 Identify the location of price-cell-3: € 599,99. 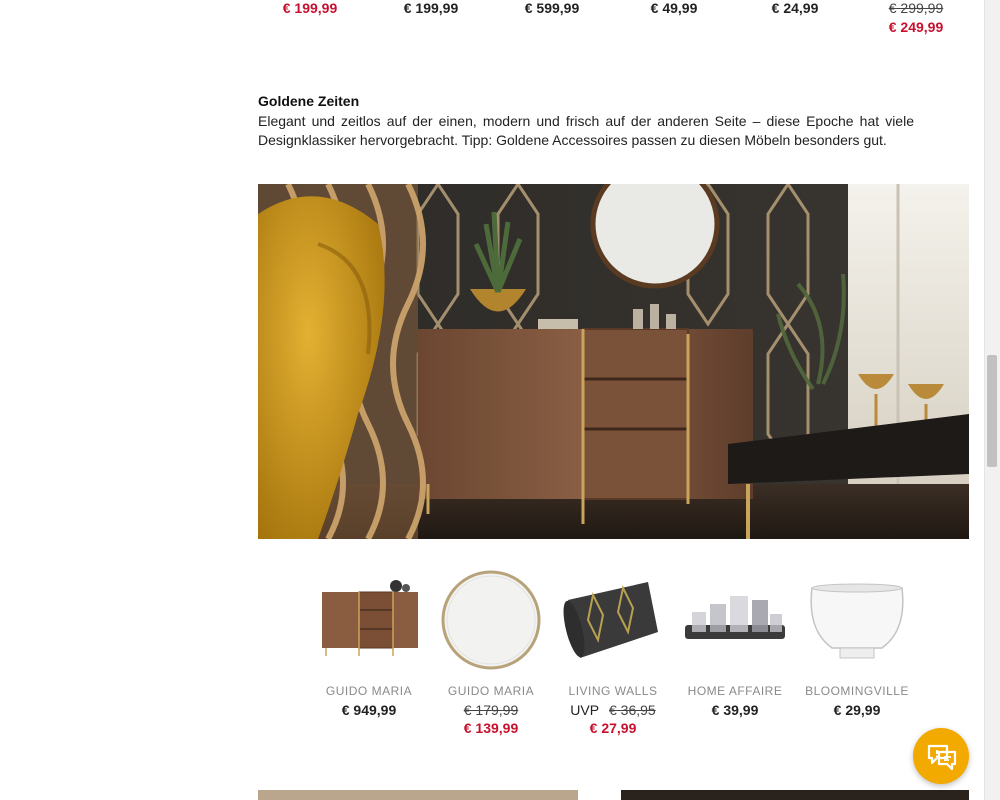
(552, 9).